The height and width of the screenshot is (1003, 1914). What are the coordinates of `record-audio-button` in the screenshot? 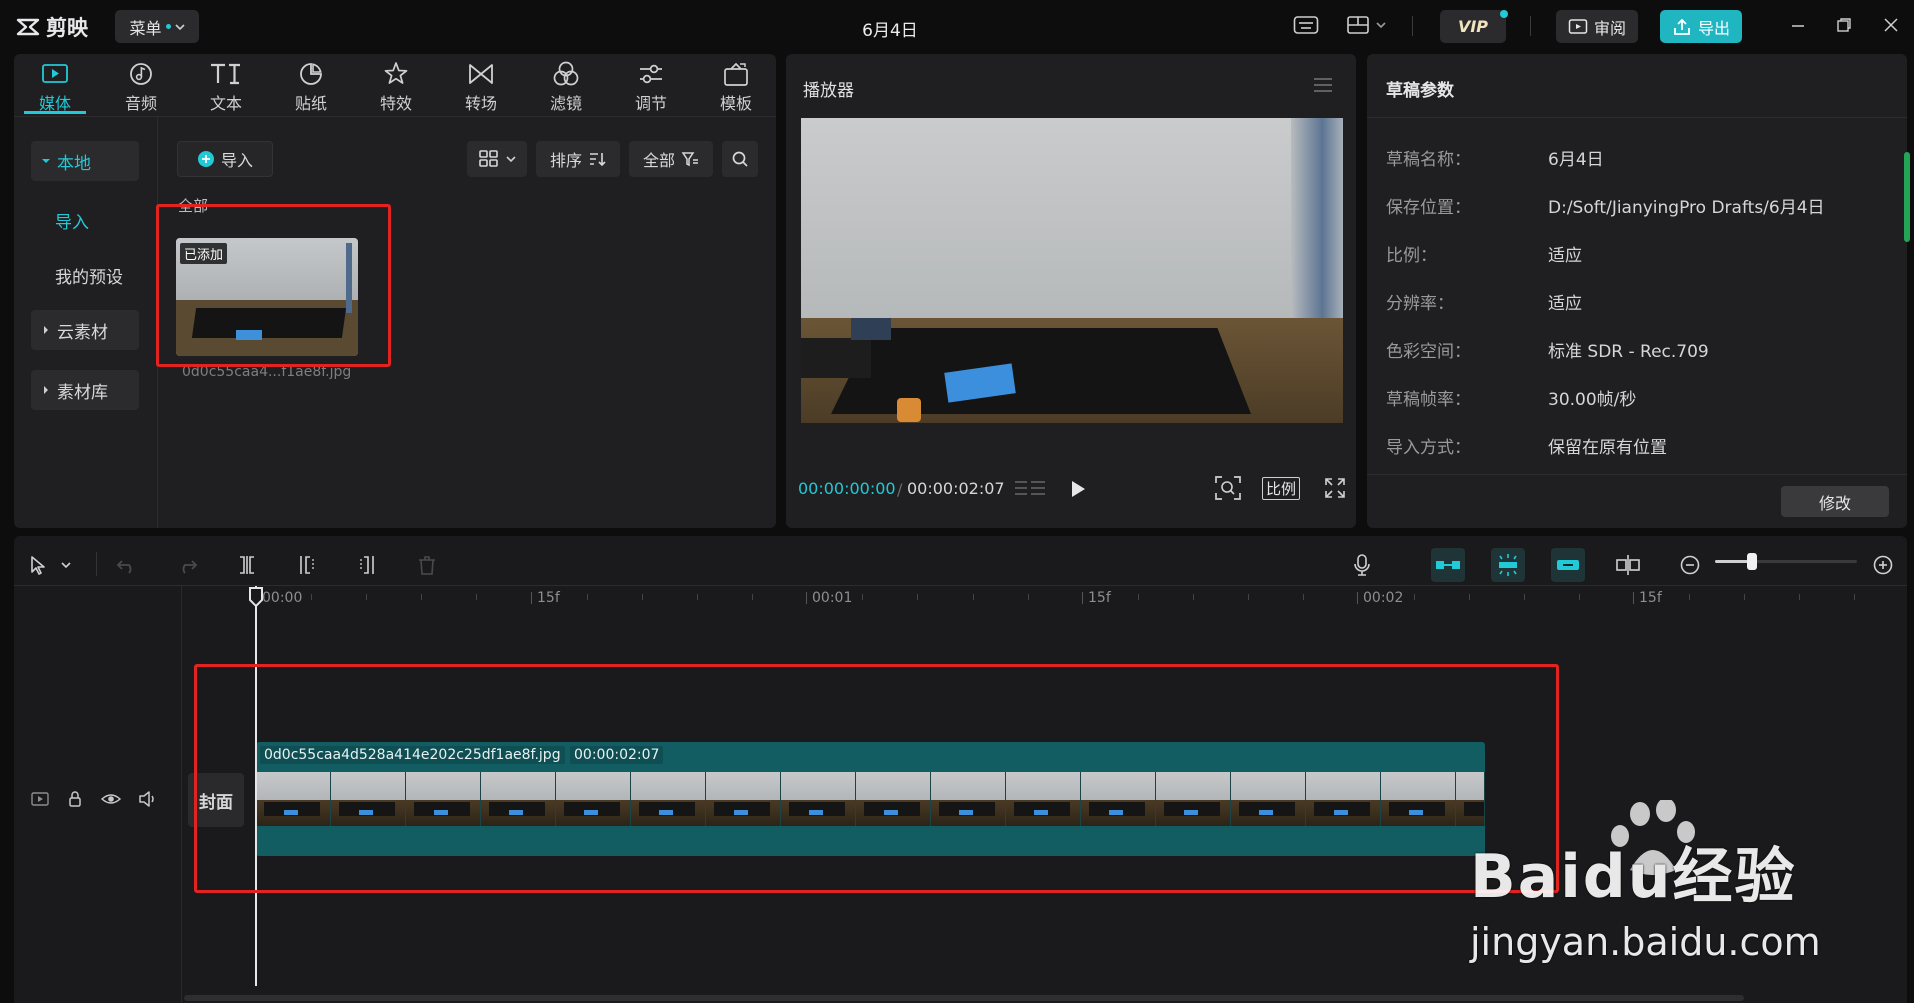 It's located at (1362, 565).